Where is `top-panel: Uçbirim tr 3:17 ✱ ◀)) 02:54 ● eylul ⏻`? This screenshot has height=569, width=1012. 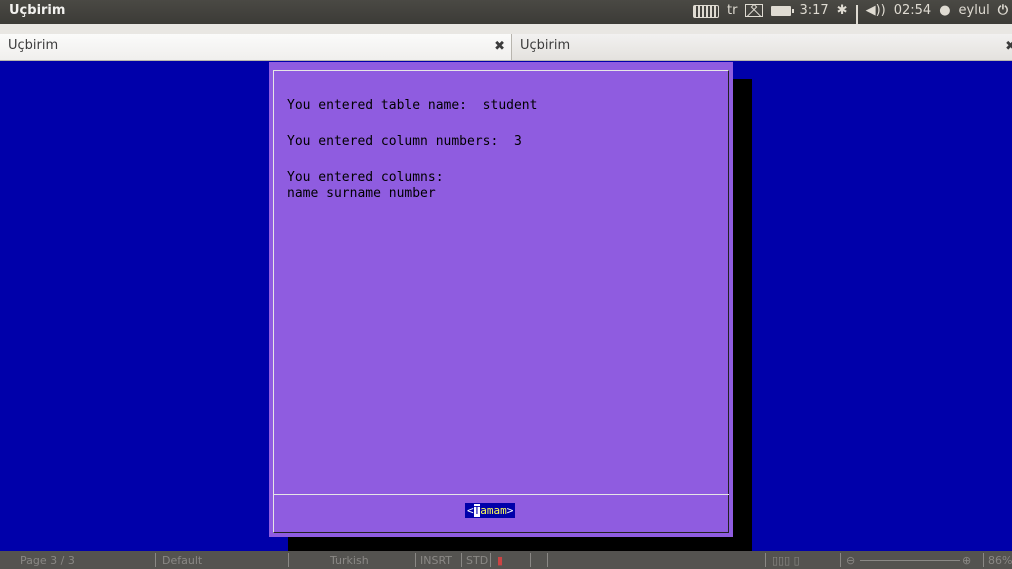 top-panel: Uçbirim tr 3:17 ✱ ◀)) 02:54 ● eylul ⏻ is located at coordinates (506, 17).